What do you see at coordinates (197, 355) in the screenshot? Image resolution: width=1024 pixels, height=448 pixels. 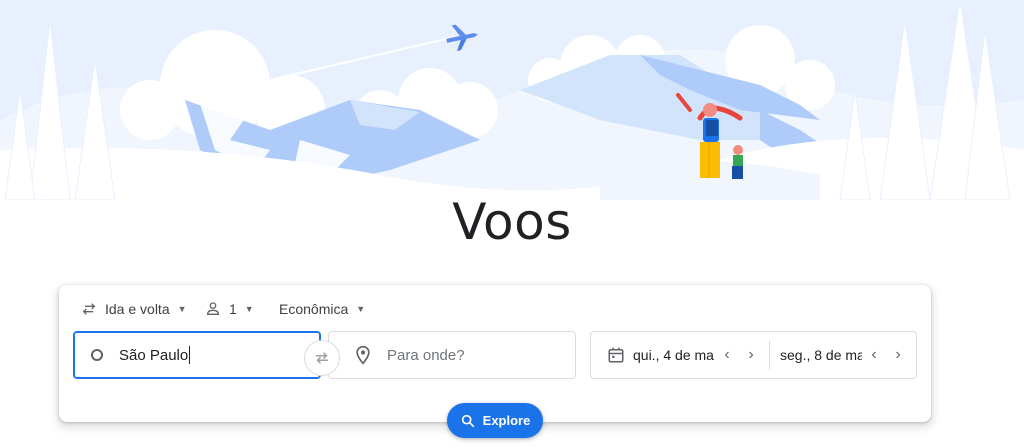 I see `origin-input: São Paulo` at bounding box center [197, 355].